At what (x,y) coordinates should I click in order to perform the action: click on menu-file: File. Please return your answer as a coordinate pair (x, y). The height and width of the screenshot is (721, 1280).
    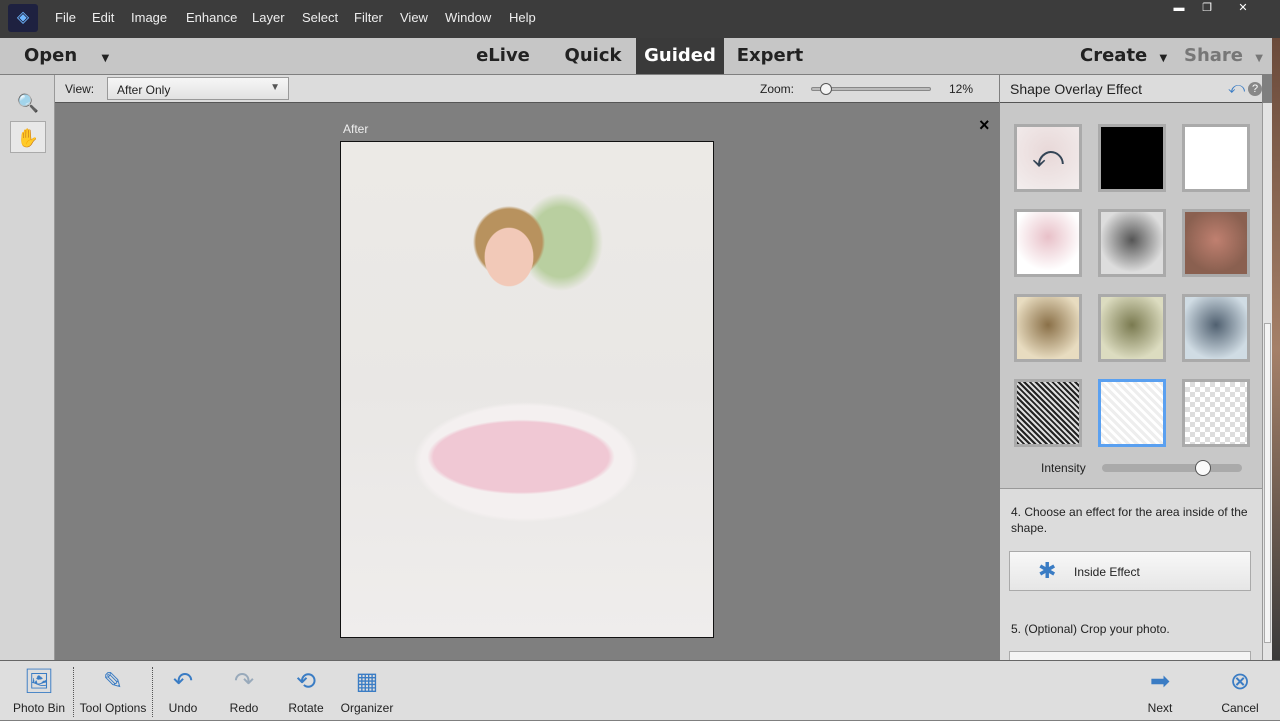
    Looking at the image, I should click on (65, 17).